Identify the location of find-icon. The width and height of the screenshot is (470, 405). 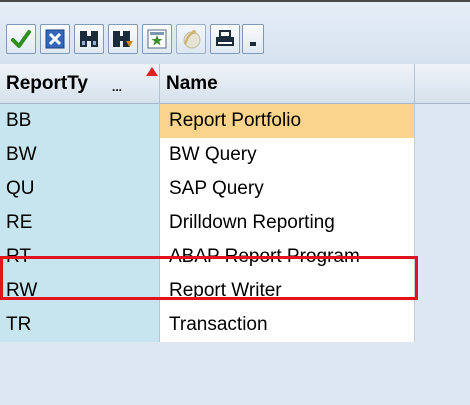
(89, 39).